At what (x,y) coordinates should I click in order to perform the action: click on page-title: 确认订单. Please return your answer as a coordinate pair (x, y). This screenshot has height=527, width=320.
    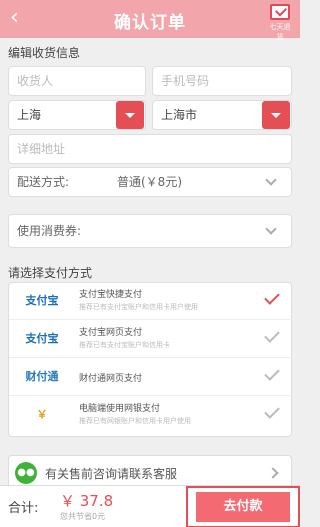
    Looking at the image, I should click on (150, 23).